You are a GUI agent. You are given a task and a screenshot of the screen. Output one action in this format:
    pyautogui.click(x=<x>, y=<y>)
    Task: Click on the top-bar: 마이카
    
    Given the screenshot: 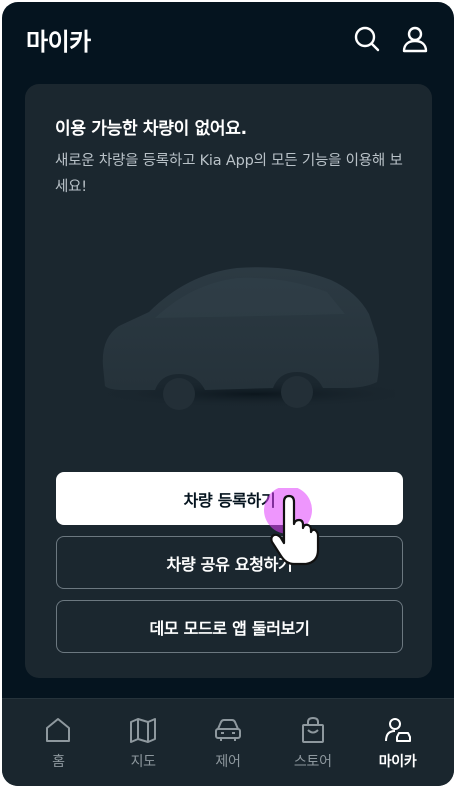 What is the action you would take?
    pyautogui.click(x=228, y=40)
    